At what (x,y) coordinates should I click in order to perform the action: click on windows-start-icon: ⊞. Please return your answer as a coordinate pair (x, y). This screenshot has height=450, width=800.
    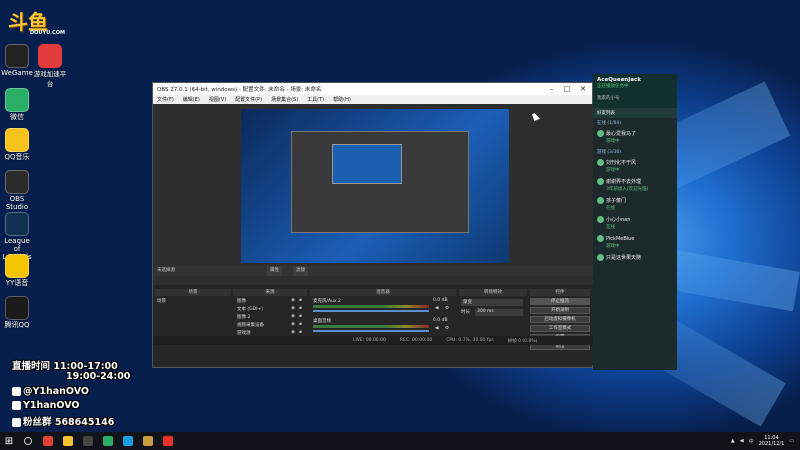
    Looking at the image, I should click on (9, 441).